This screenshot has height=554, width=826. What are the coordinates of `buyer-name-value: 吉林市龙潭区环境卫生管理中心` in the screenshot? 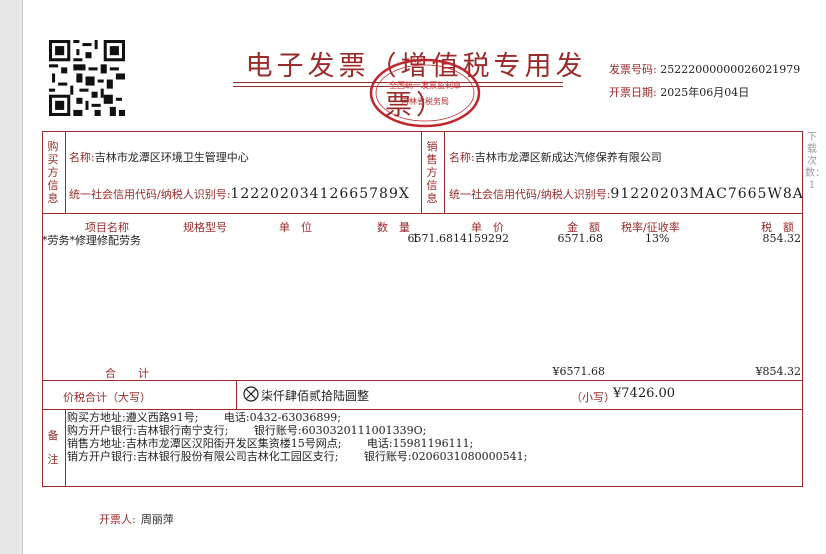 It's located at (171, 157).